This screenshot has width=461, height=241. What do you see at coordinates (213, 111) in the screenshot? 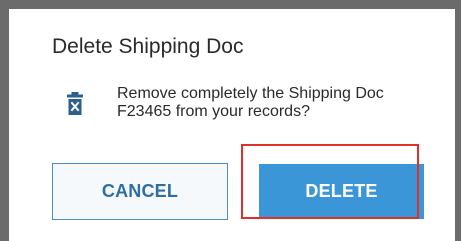
I see `message-line-2: F23465 from your records?` at bounding box center [213, 111].